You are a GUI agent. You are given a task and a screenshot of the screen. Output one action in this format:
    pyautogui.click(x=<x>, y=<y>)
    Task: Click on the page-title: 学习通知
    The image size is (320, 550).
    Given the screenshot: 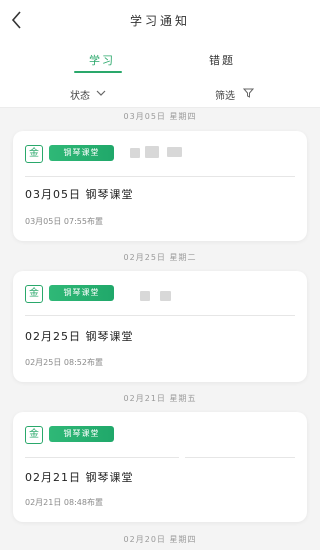 What is the action you would take?
    pyautogui.click(x=159, y=21)
    